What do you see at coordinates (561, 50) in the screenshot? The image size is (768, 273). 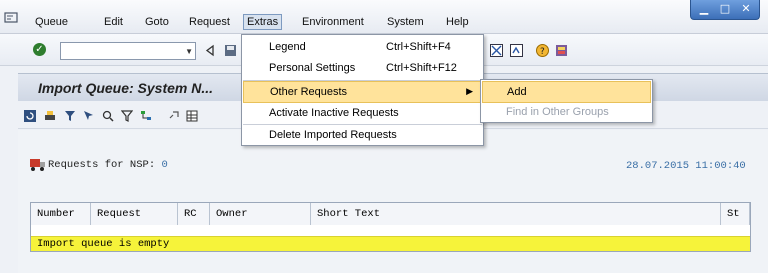 I see `customize-icon` at bounding box center [561, 50].